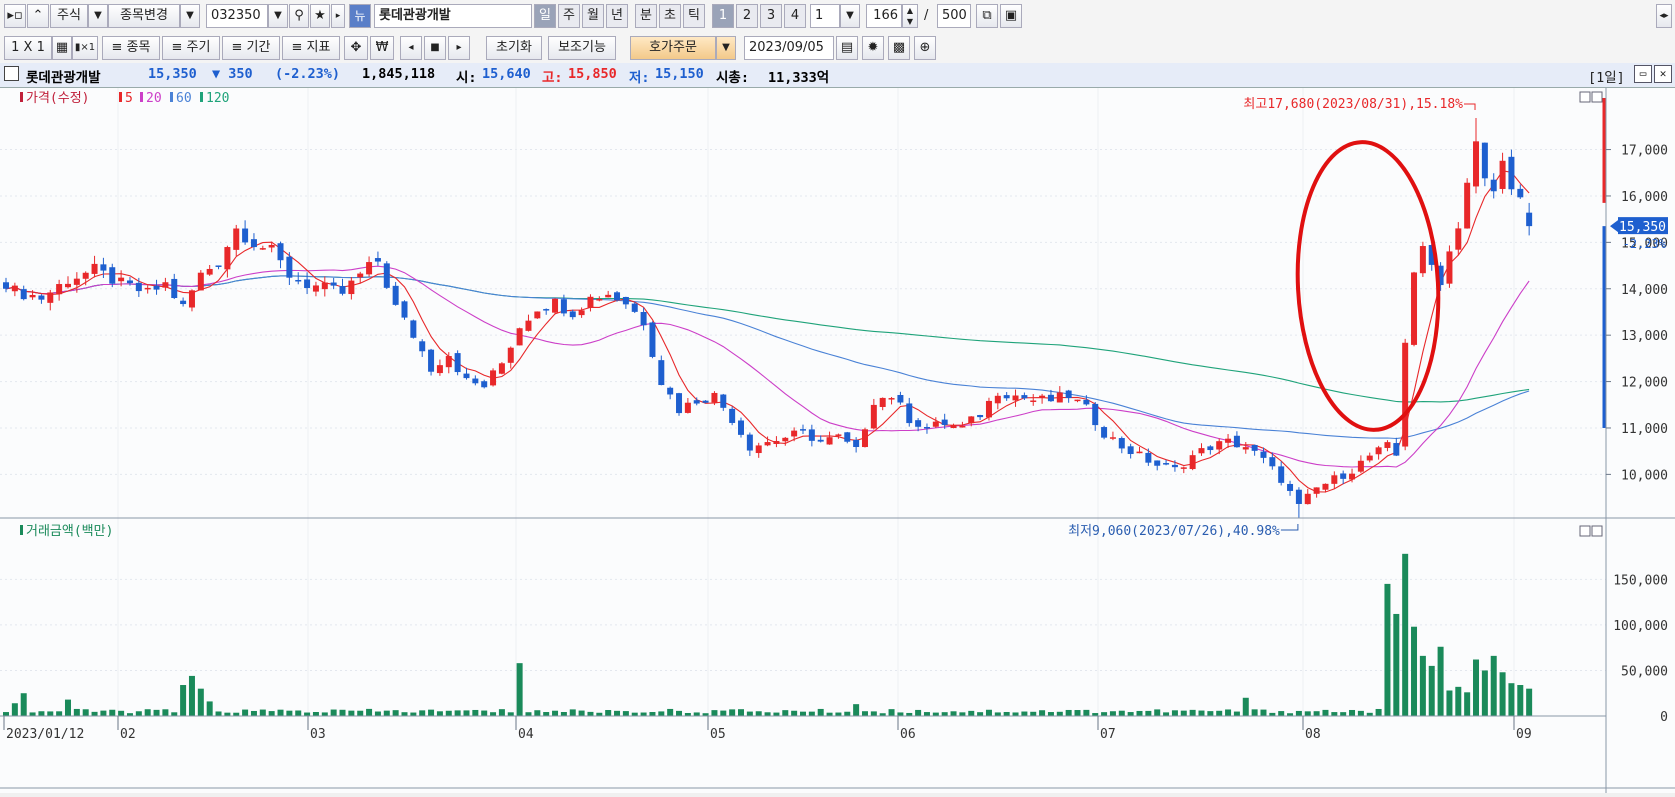 Image resolution: width=1675 pixels, height=797 pixels. I want to click on select-checkbox, so click(11, 73).